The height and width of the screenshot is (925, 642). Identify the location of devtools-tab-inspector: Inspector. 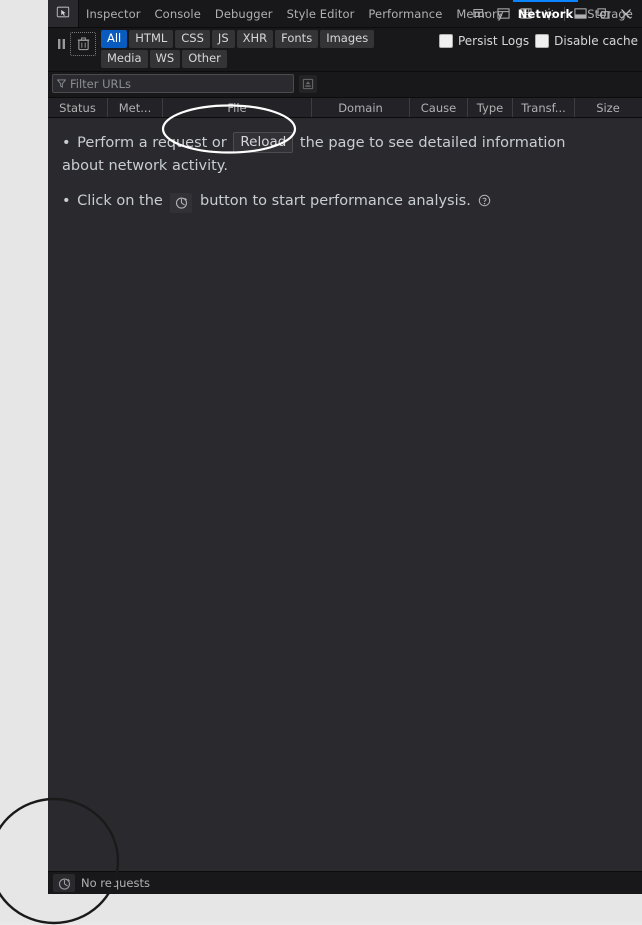
(113, 13).